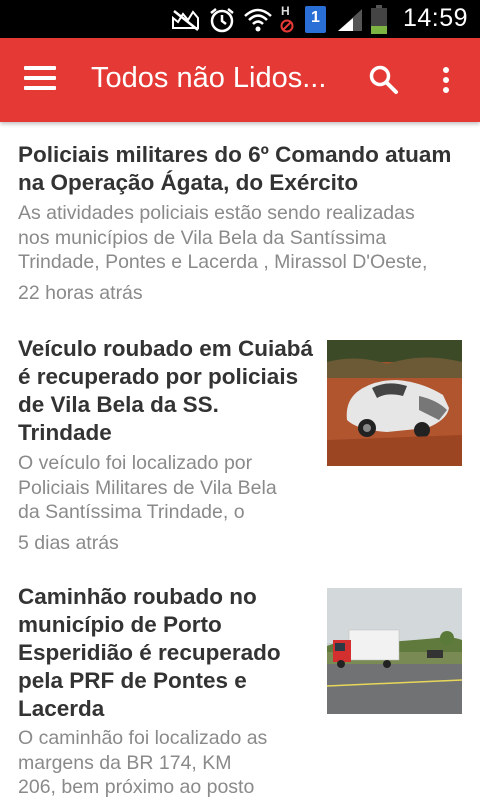  Describe the element at coordinates (285, 11) in the screenshot. I see `h-network-label: H` at that location.